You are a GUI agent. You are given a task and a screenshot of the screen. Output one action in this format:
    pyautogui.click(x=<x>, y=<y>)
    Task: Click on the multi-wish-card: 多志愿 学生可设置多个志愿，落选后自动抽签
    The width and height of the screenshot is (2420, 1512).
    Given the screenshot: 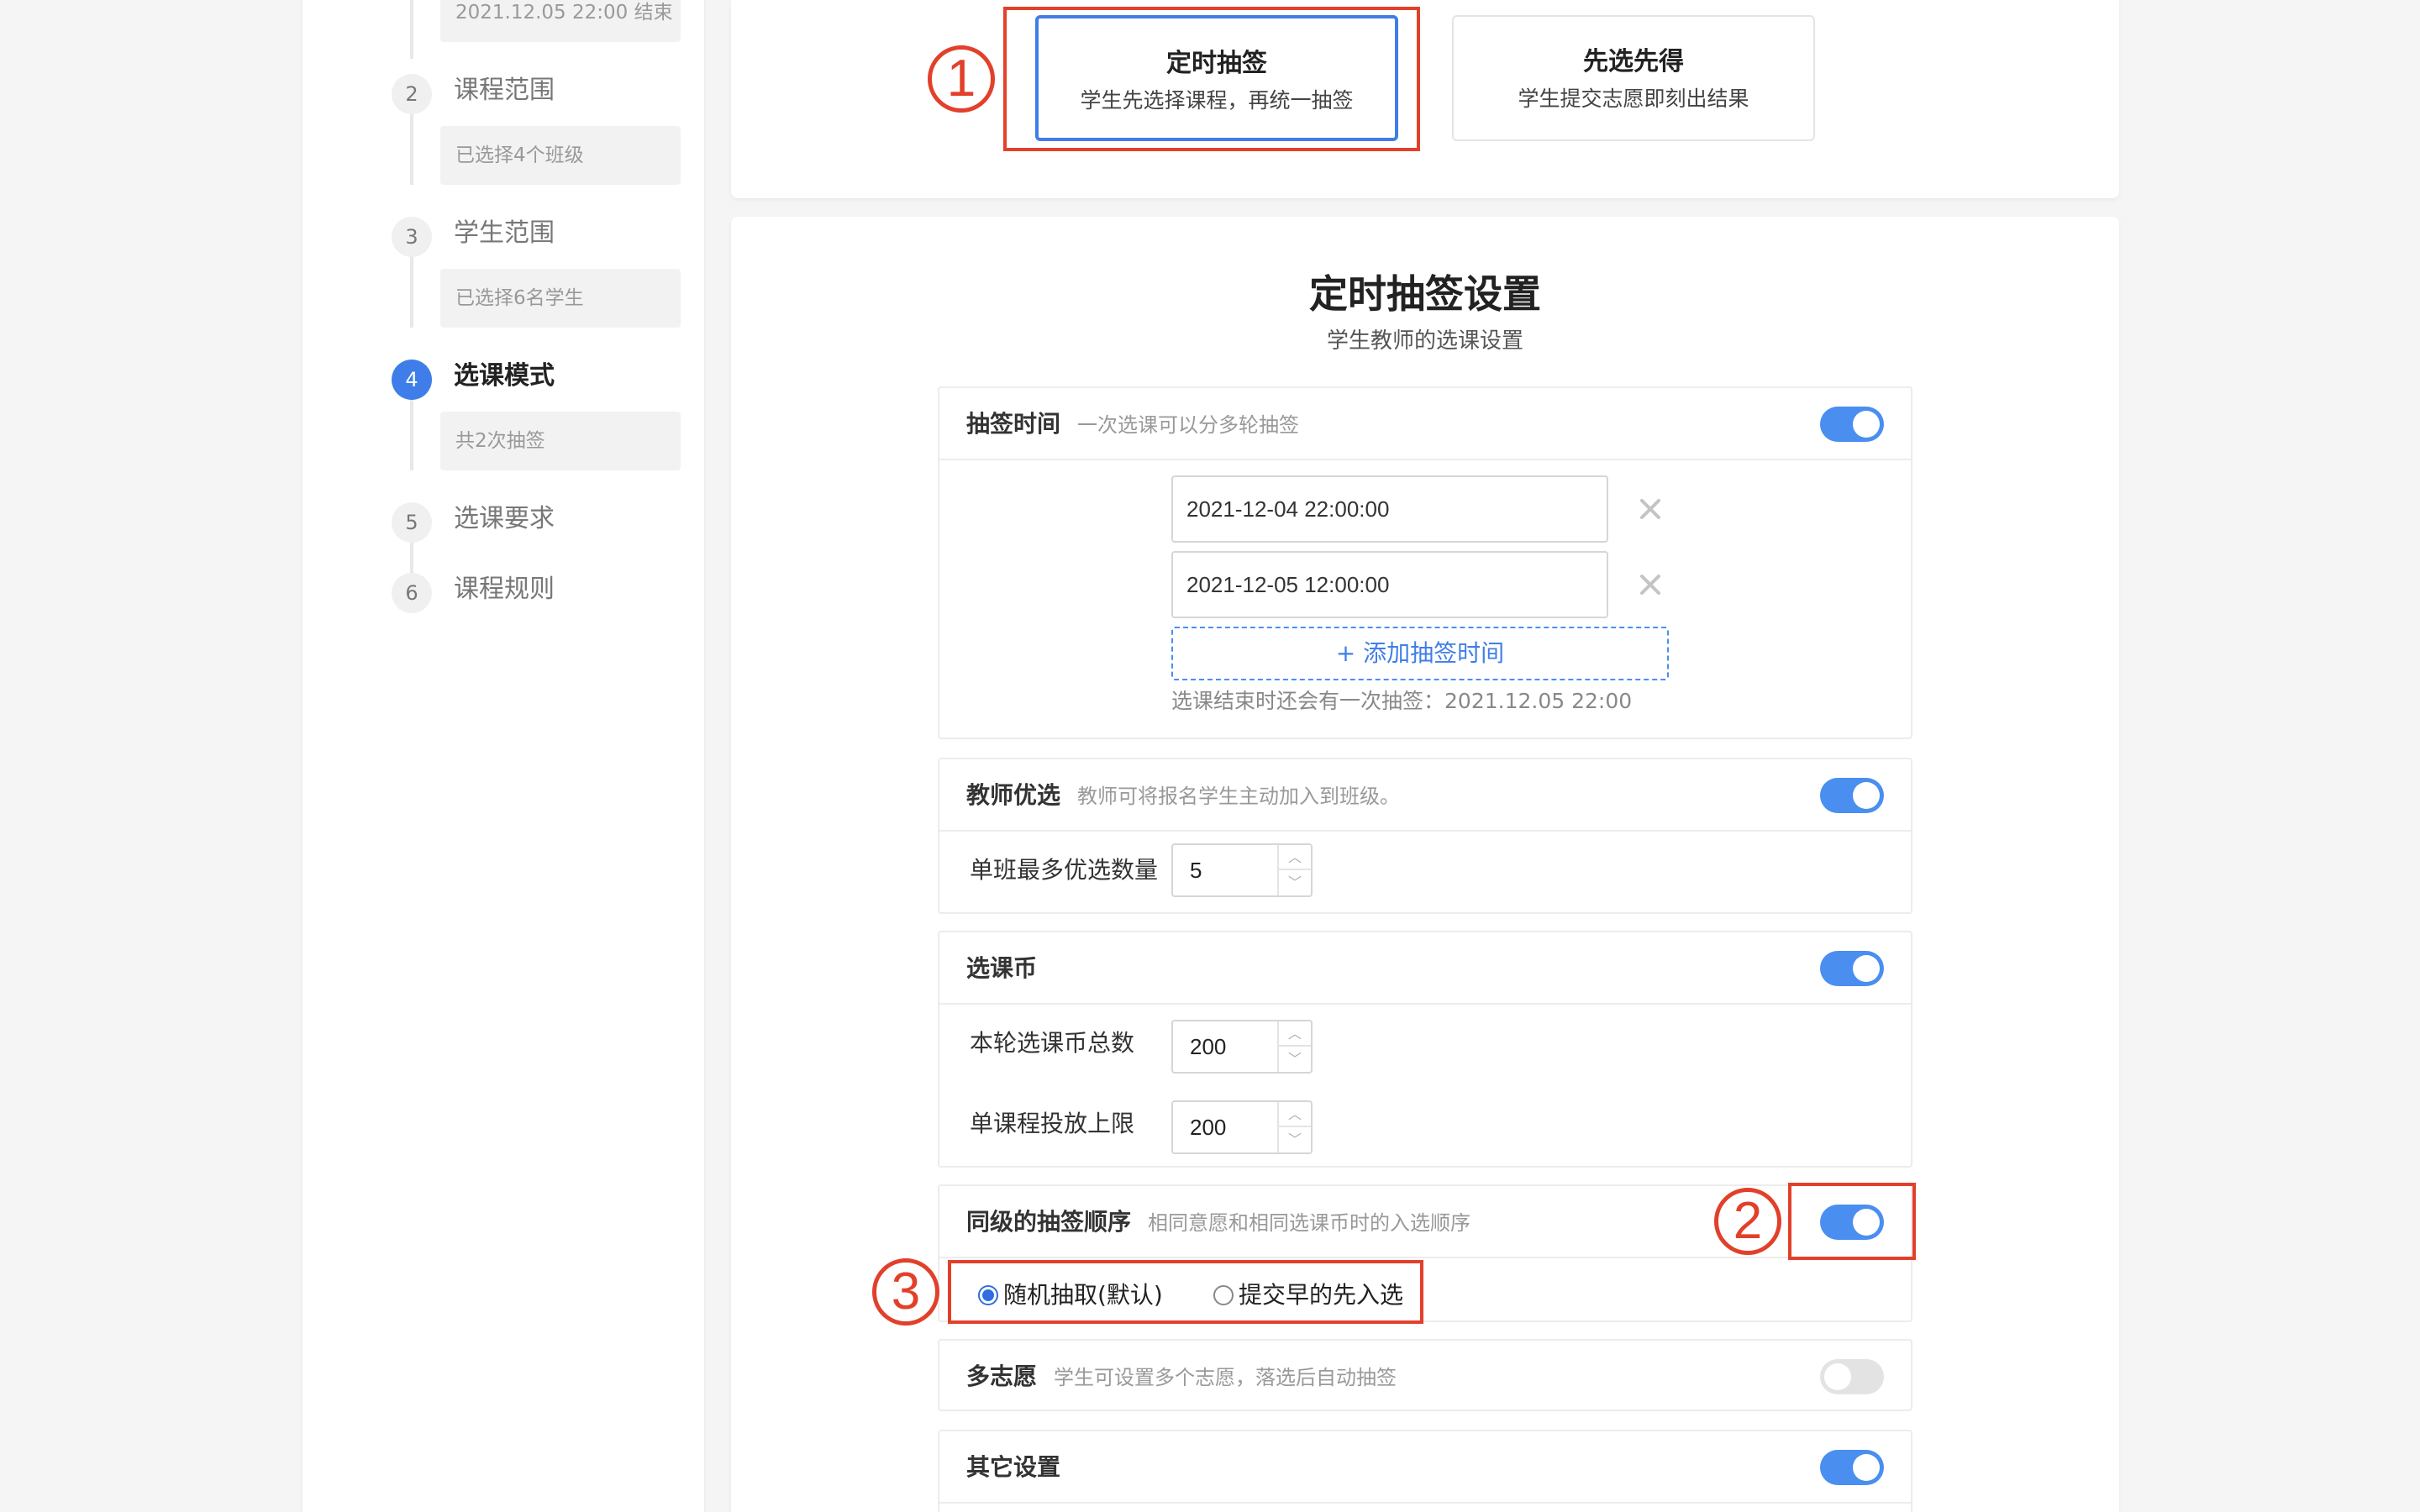 What is the action you would take?
    pyautogui.click(x=1425, y=1375)
    